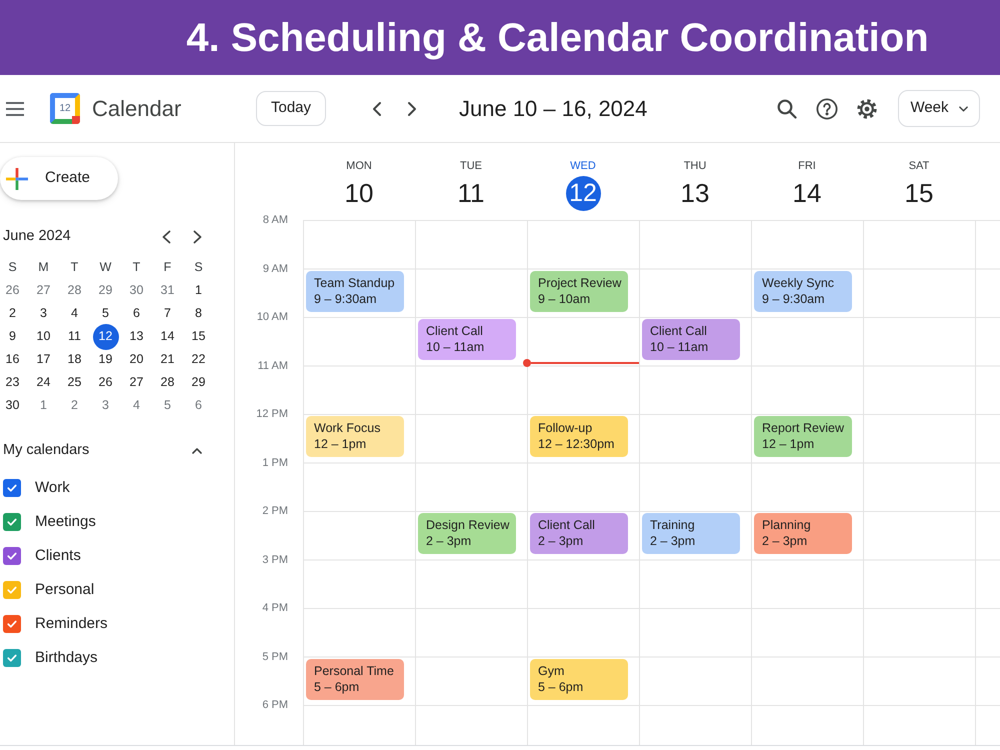  I want to click on caret-down-icon, so click(963, 109).